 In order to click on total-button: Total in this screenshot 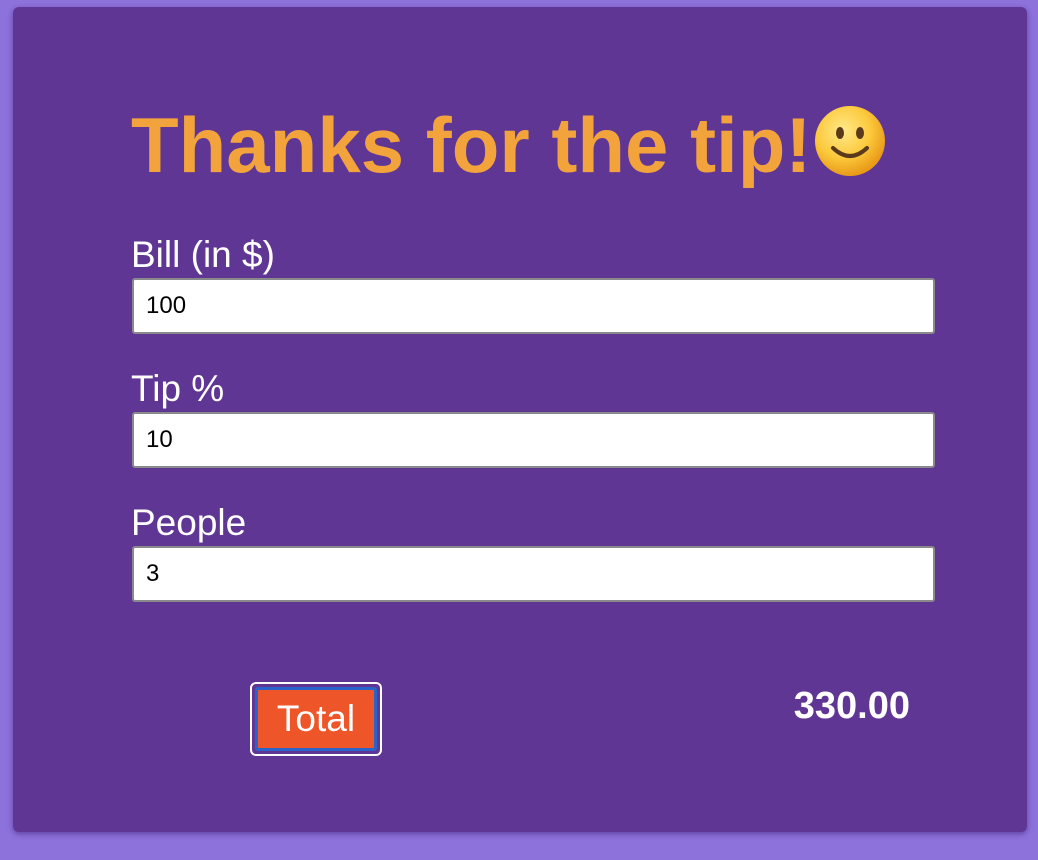, I will do `click(316, 719)`.